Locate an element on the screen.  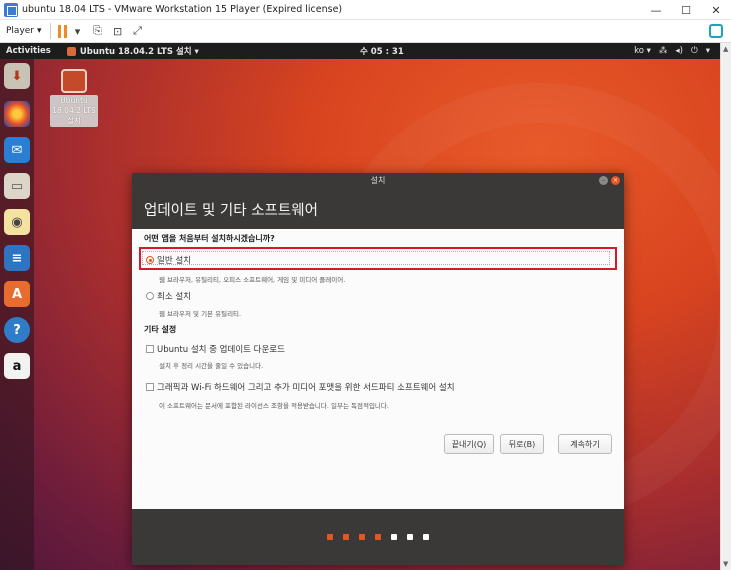
thunderbird-icon: ✉ is located at coordinates (17, 150).